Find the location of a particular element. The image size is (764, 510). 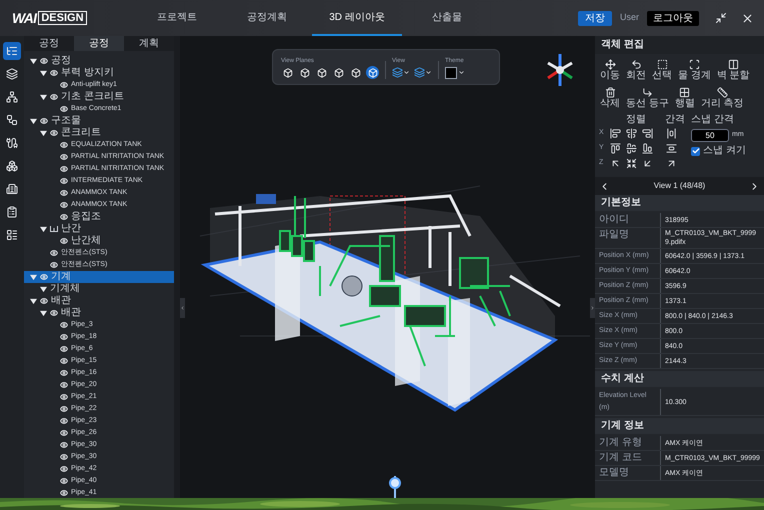

nav-tab: 프로젝트 is located at coordinates (177, 18).